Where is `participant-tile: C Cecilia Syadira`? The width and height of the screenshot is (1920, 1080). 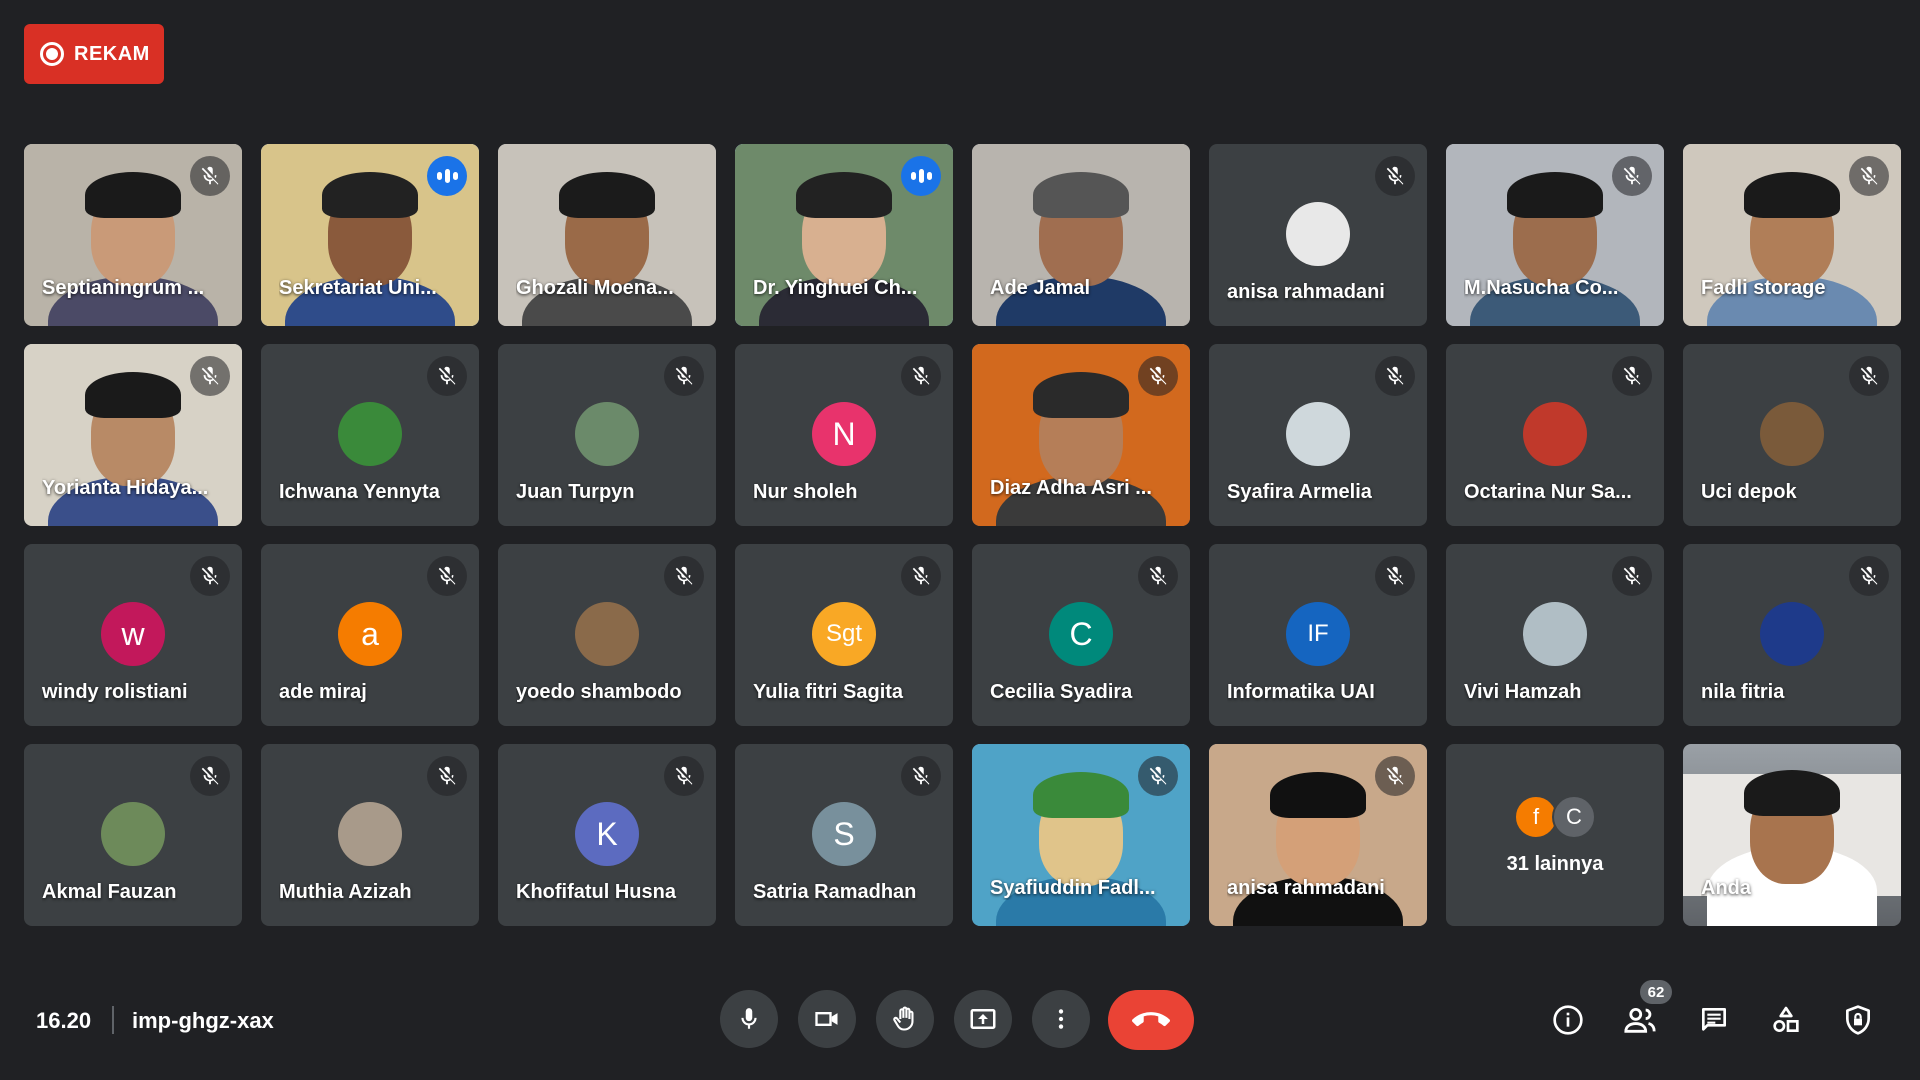 participant-tile: C Cecilia Syadira is located at coordinates (1081, 635).